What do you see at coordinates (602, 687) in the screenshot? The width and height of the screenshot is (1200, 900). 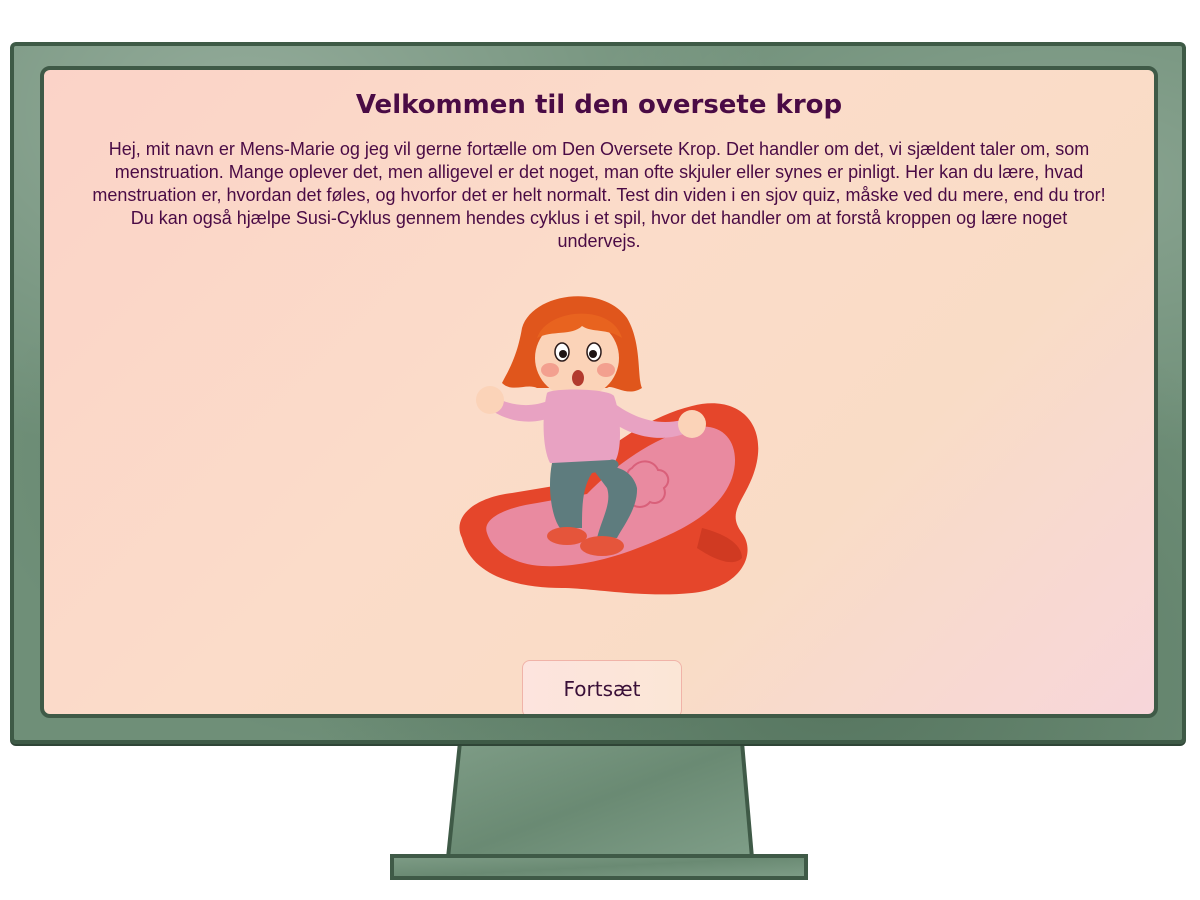 I see `continue-button: Fortsæt` at bounding box center [602, 687].